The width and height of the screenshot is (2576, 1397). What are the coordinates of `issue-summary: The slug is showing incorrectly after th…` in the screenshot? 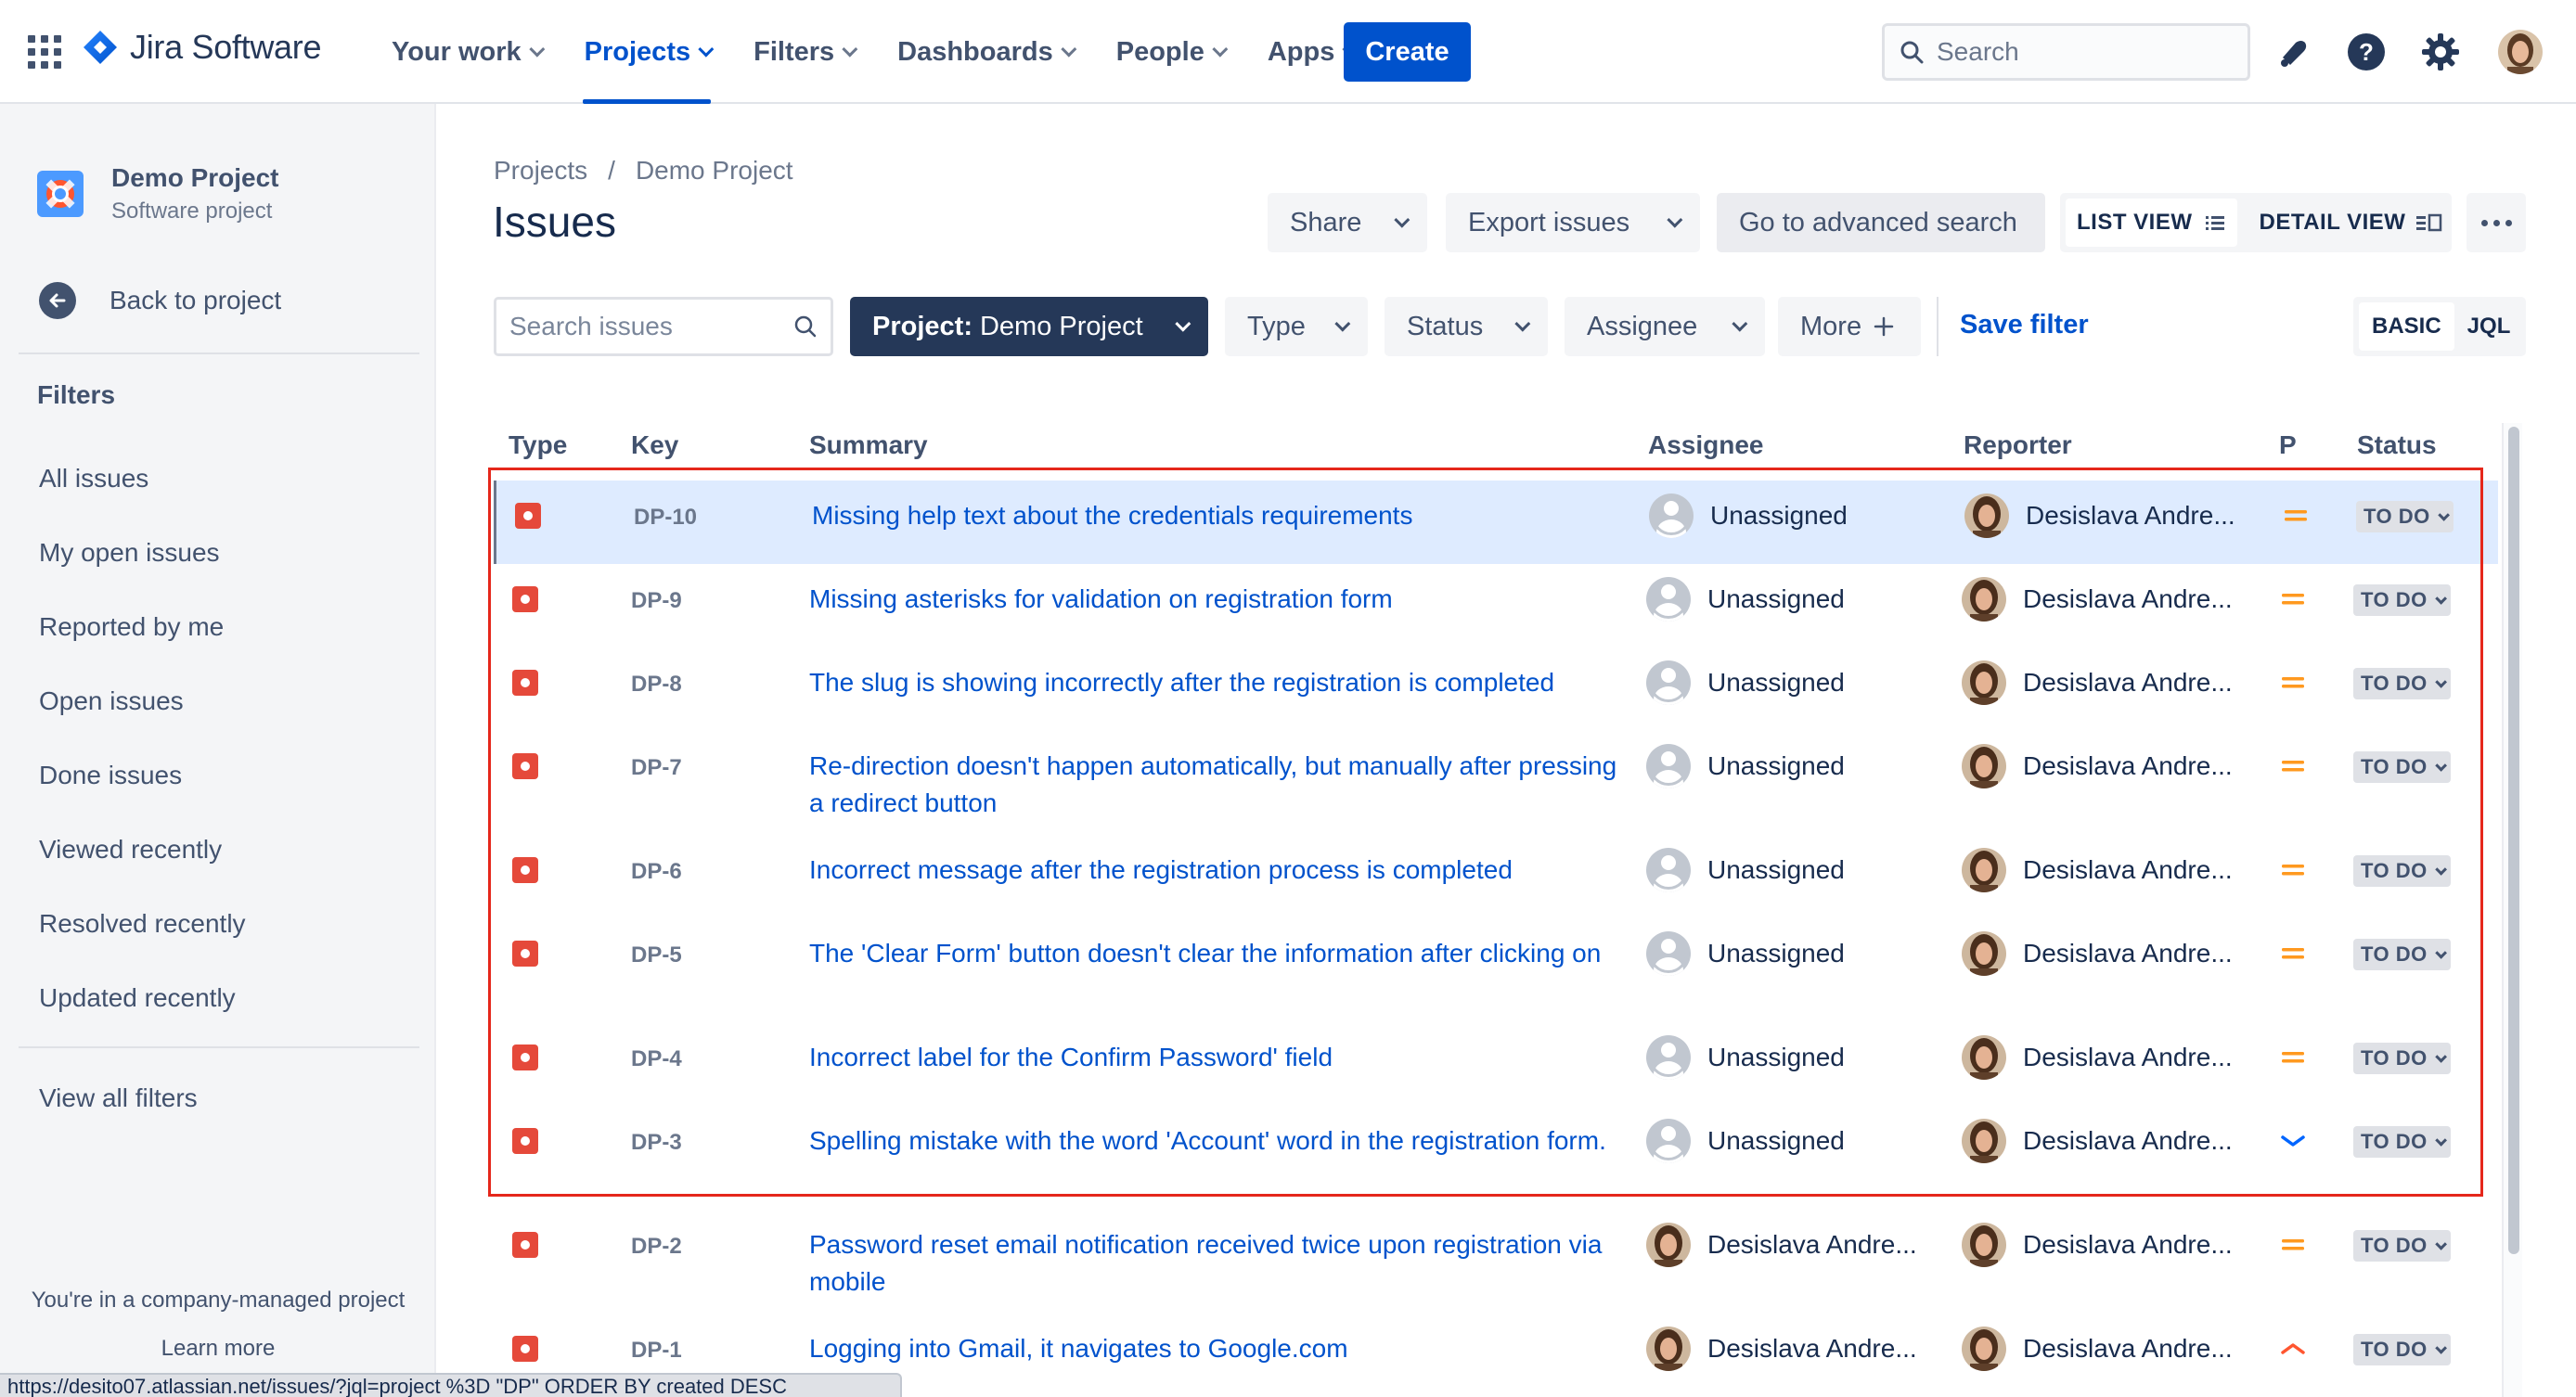 It's located at (1217, 682).